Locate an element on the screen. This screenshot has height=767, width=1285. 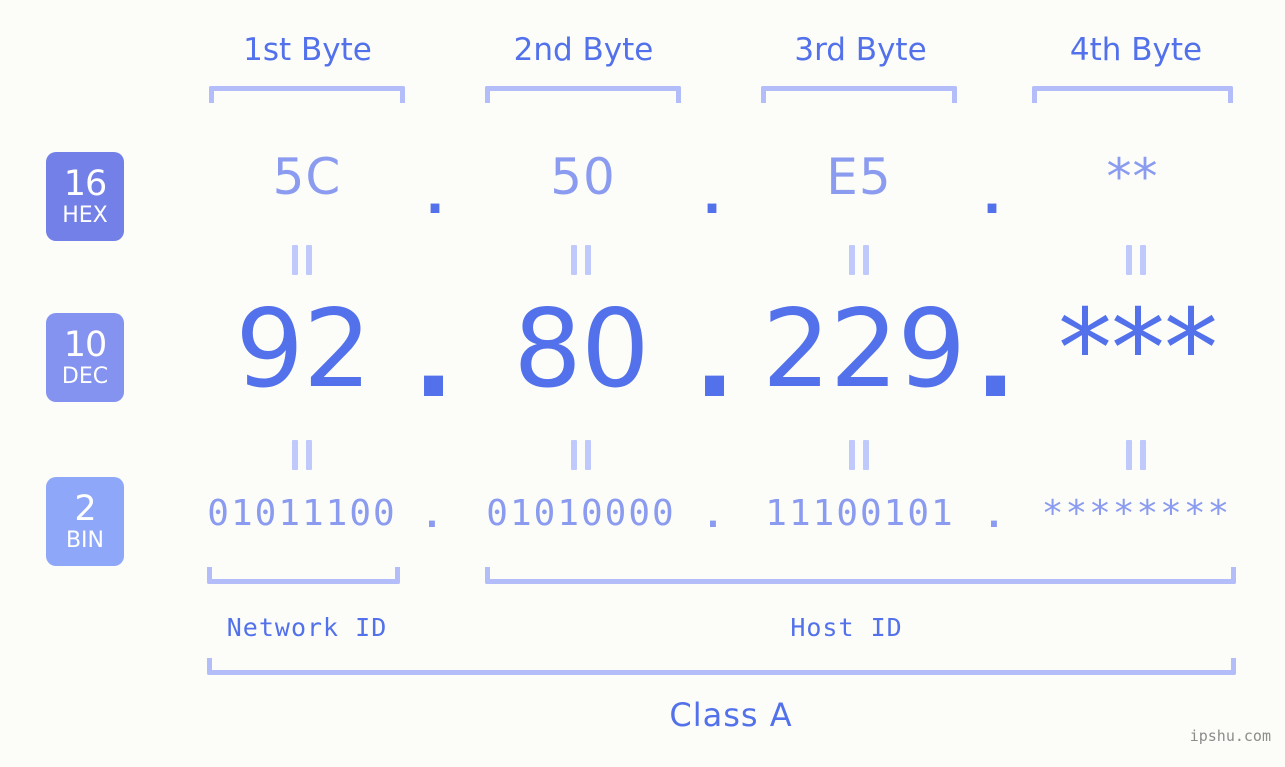
badge-dec-number: 10 is located at coordinates (85, 344).